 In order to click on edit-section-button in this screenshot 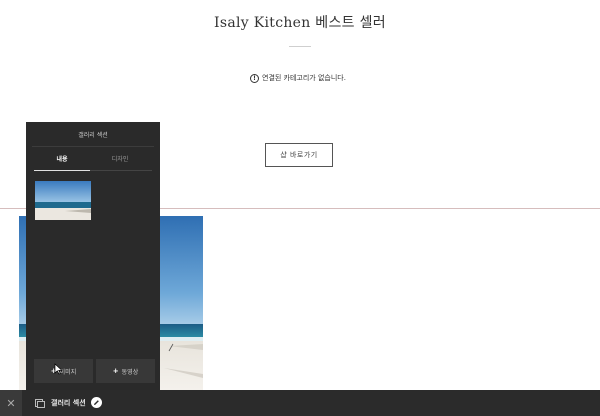, I will do `click(96, 402)`.